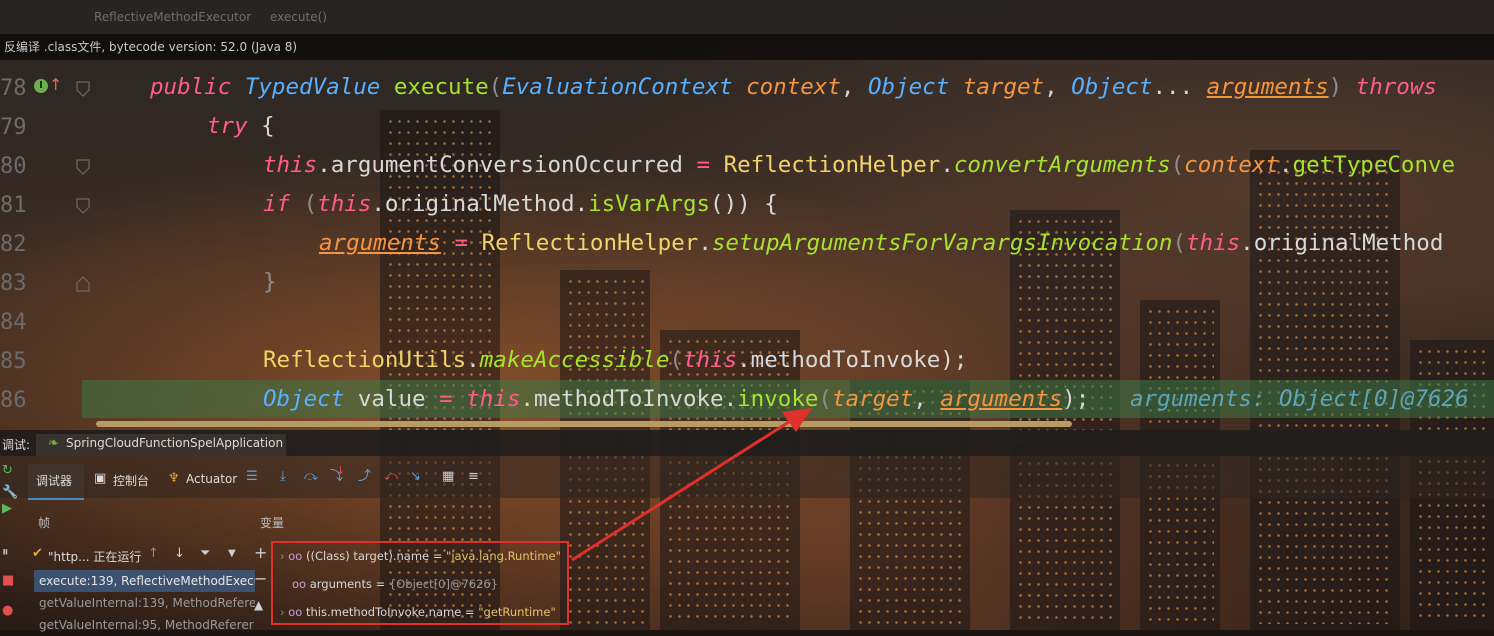  I want to click on annotation-arrow, so click(691, 485).